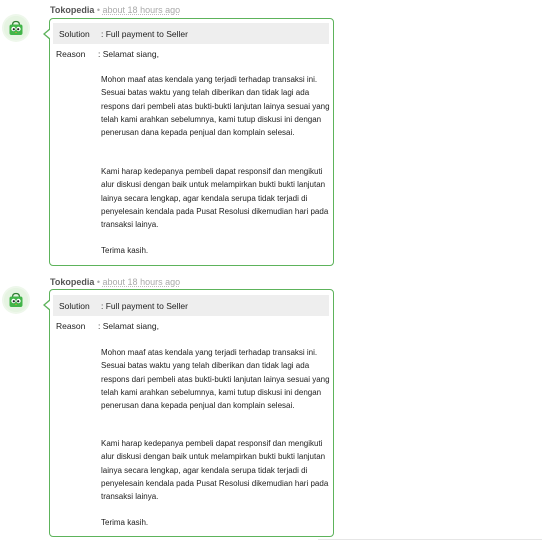 The height and width of the screenshot is (541, 542). Describe the element at coordinates (430, 539) in the screenshot. I see `divider` at that location.